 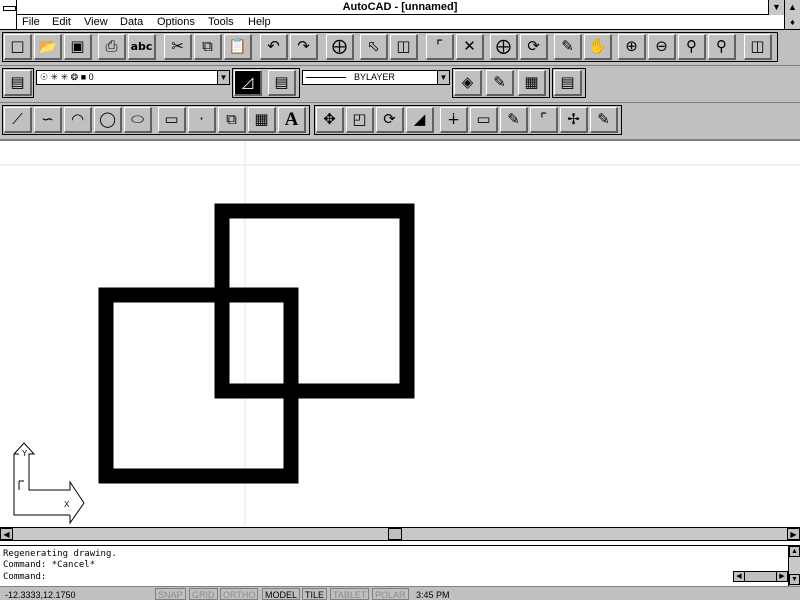 What do you see at coordinates (758, 47) in the screenshot?
I see `tiled-view-icon: ◫` at bounding box center [758, 47].